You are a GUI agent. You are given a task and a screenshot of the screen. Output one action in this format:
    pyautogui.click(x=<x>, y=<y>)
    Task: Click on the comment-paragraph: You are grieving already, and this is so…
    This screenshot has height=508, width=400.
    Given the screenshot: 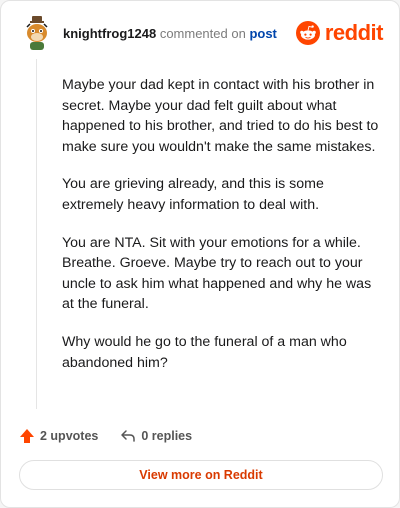 What is the action you would take?
    pyautogui.click(x=193, y=194)
    